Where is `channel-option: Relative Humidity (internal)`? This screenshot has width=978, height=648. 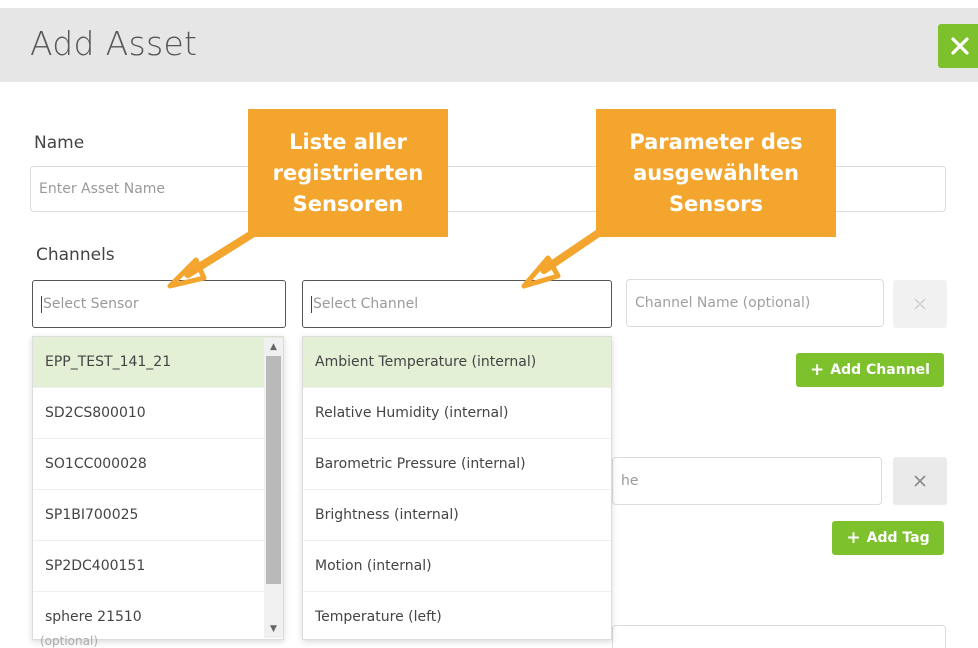 channel-option: Relative Humidity (internal) is located at coordinates (457, 413).